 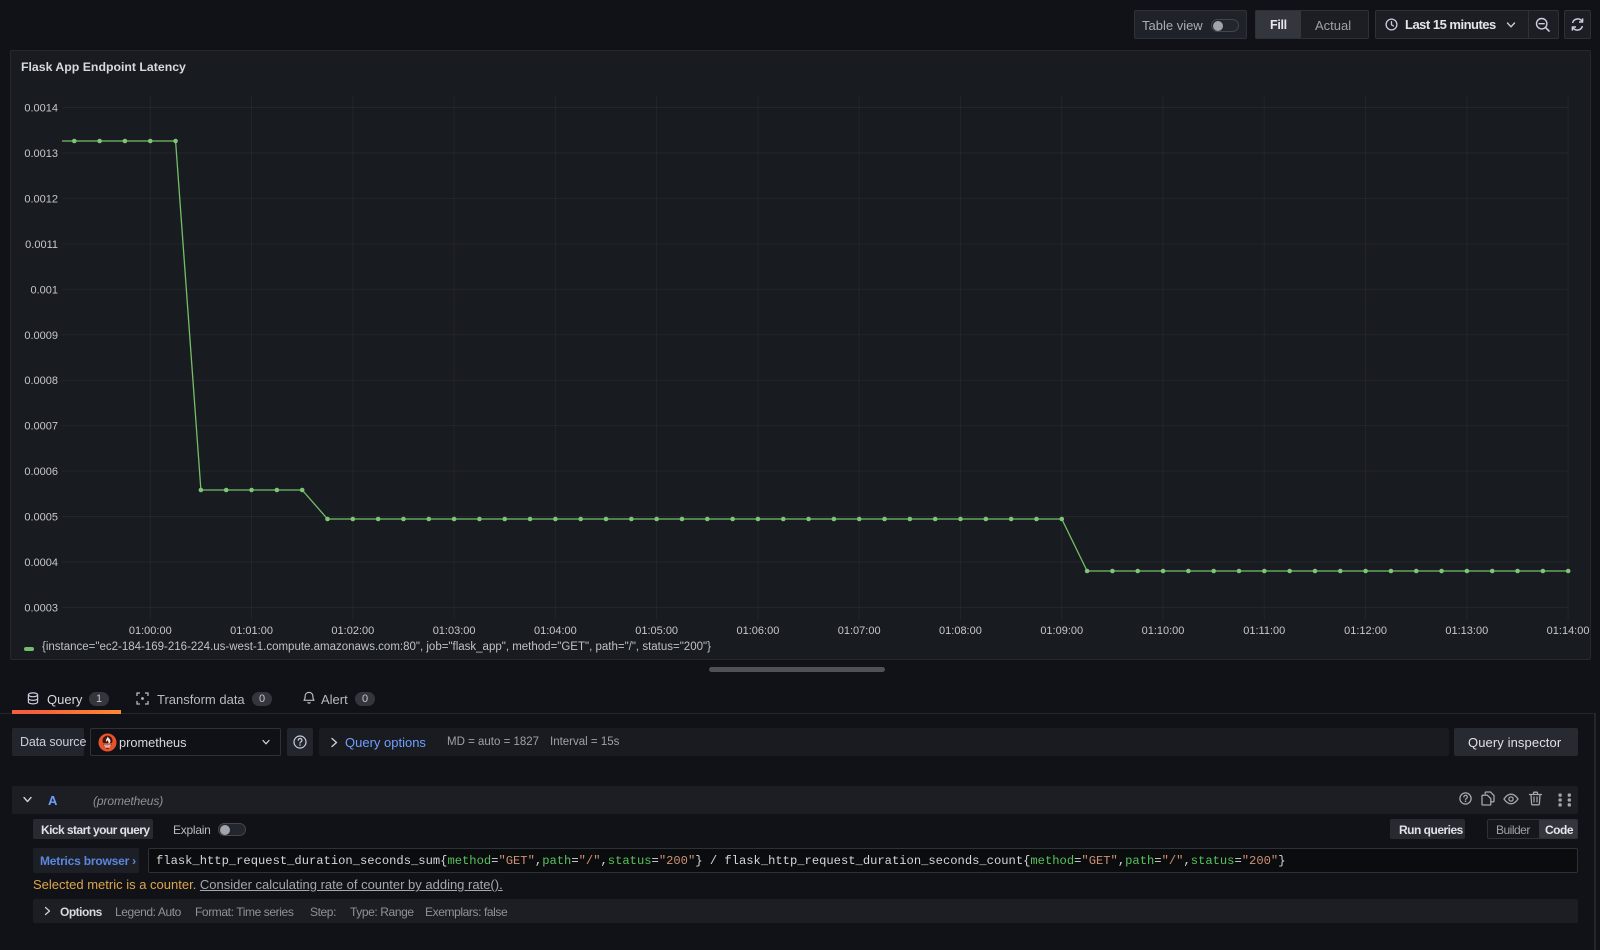 What do you see at coordinates (454, 631) in the screenshot?
I see `svg-text: 01:03:00` at bounding box center [454, 631].